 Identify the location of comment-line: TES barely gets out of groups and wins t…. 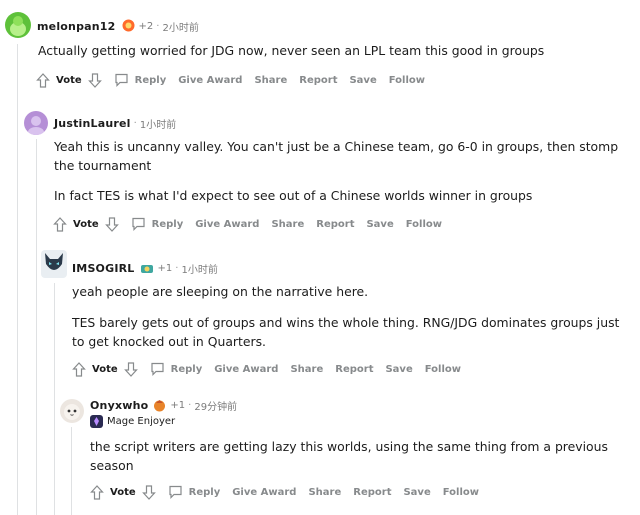
(346, 322).